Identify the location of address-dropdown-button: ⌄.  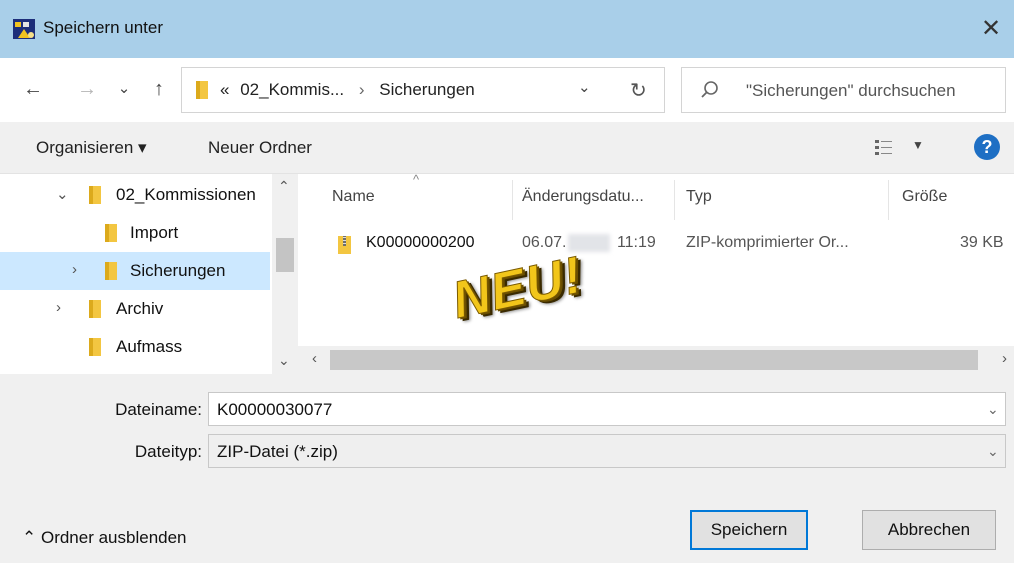
(584, 87).